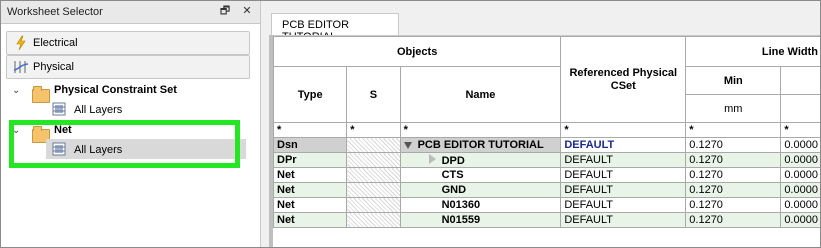 The width and height of the screenshot is (821, 248). I want to click on physical-label: Physical, so click(53, 67).